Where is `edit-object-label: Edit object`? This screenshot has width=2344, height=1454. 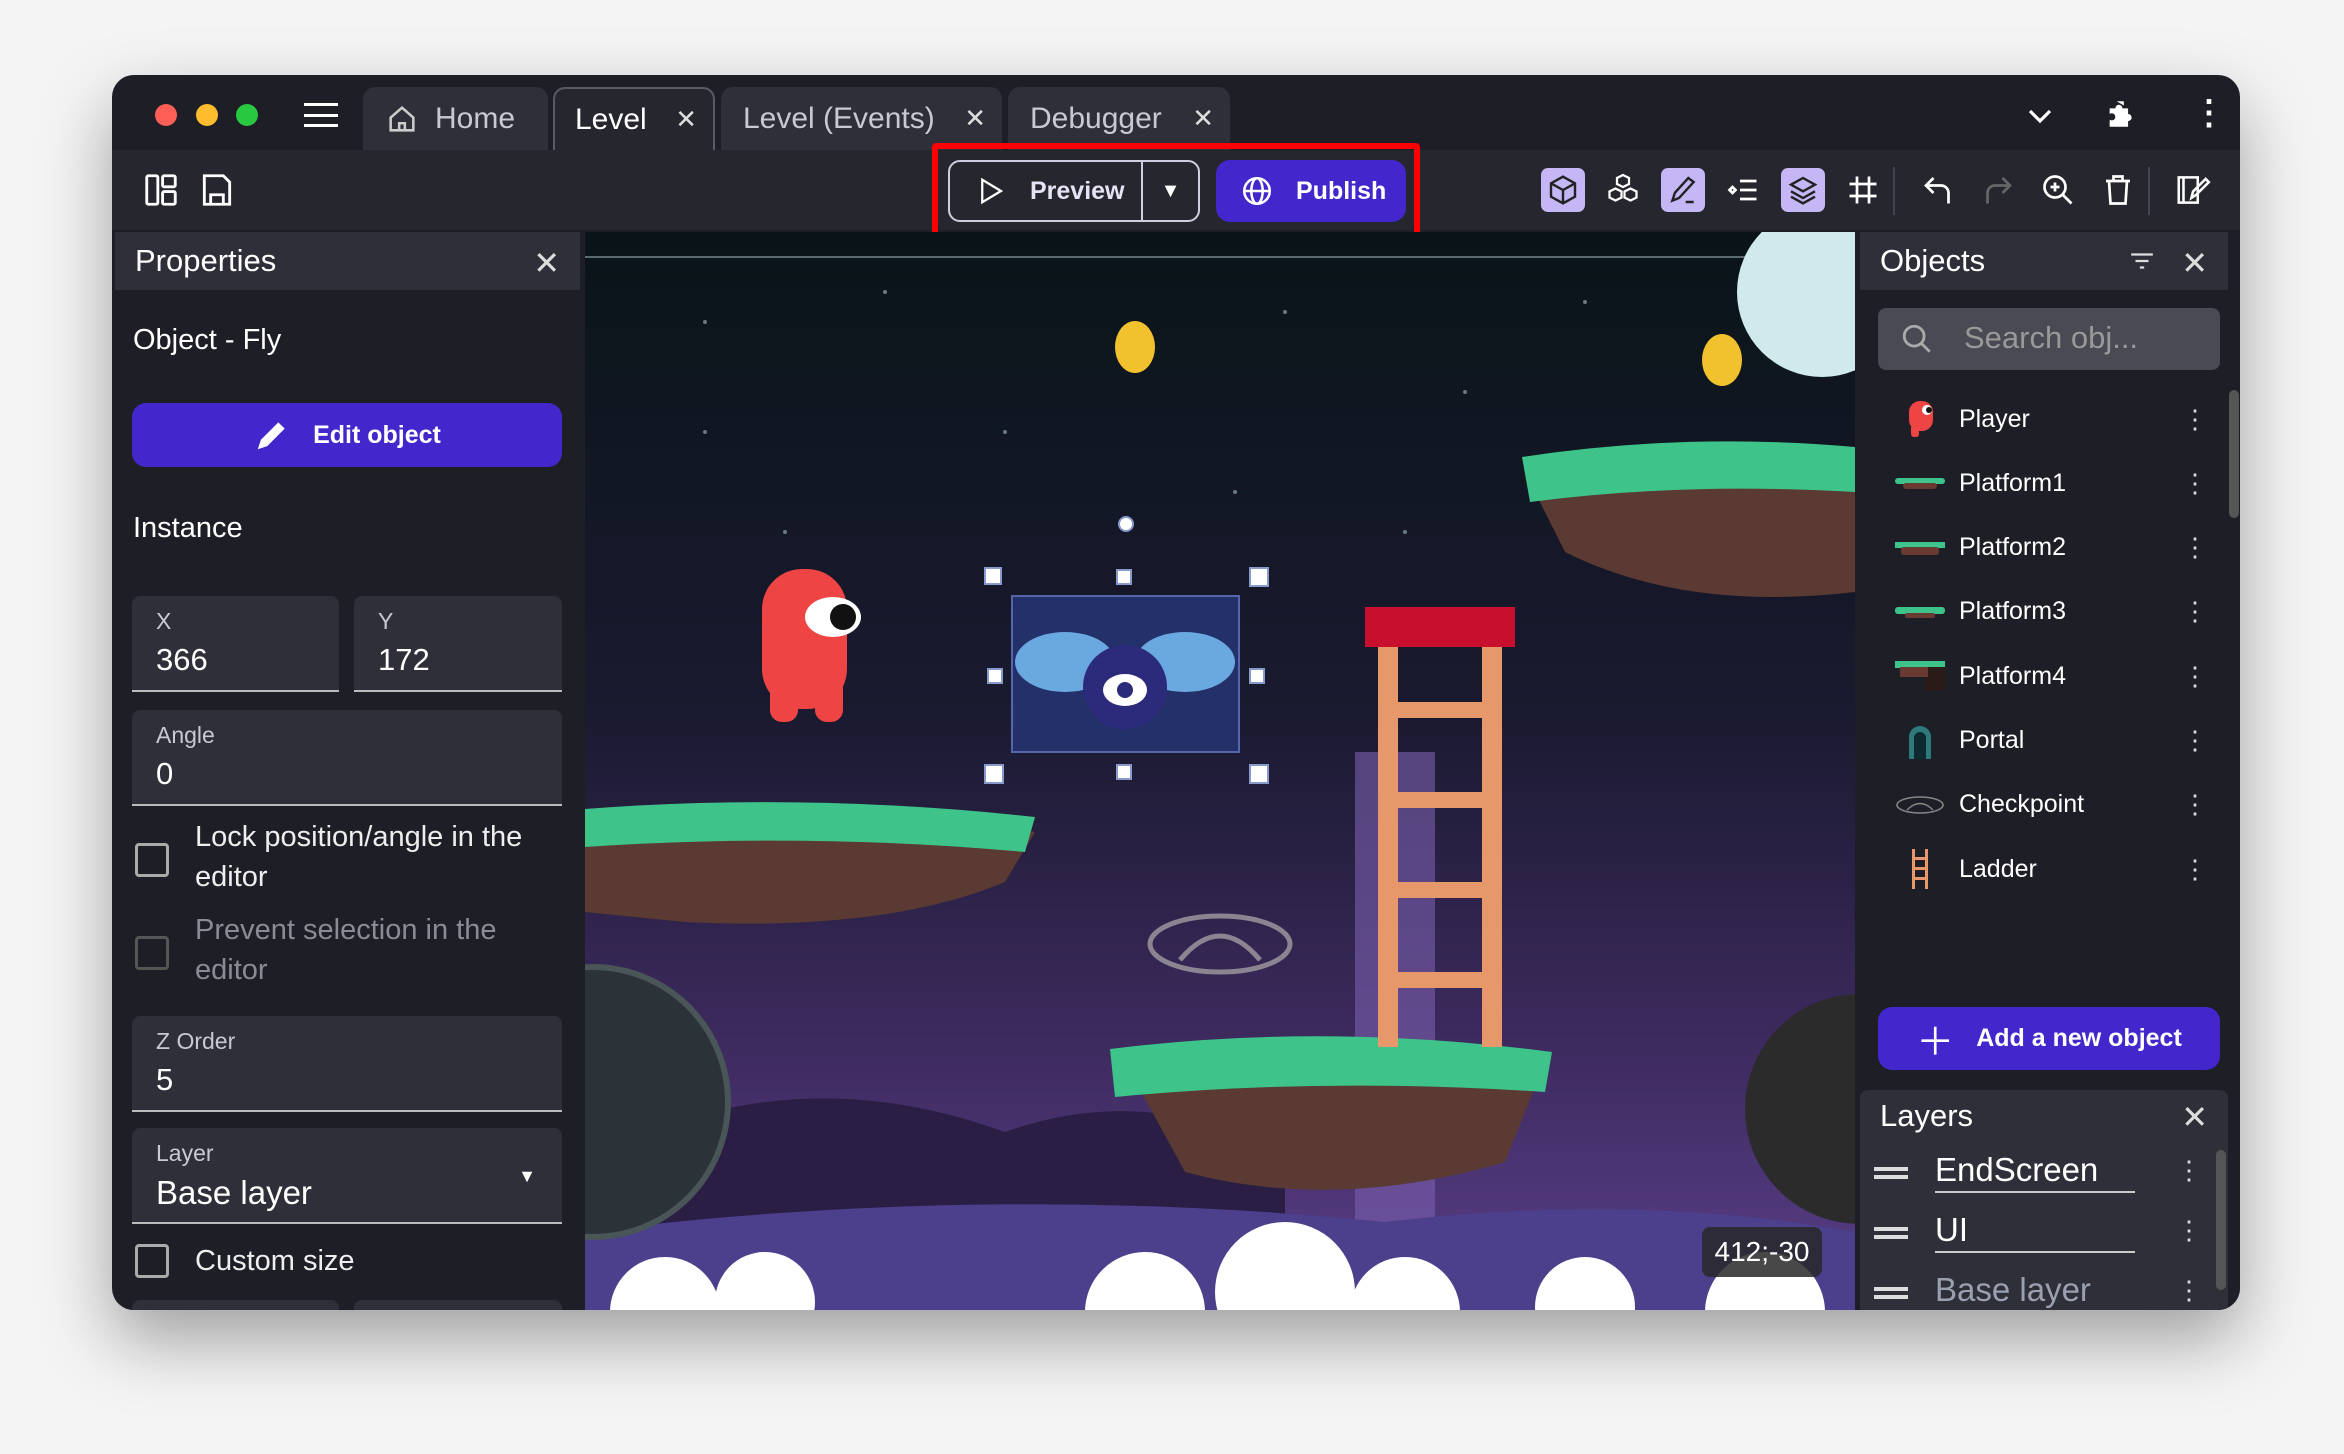
edit-object-label: Edit object is located at coordinates (377, 434).